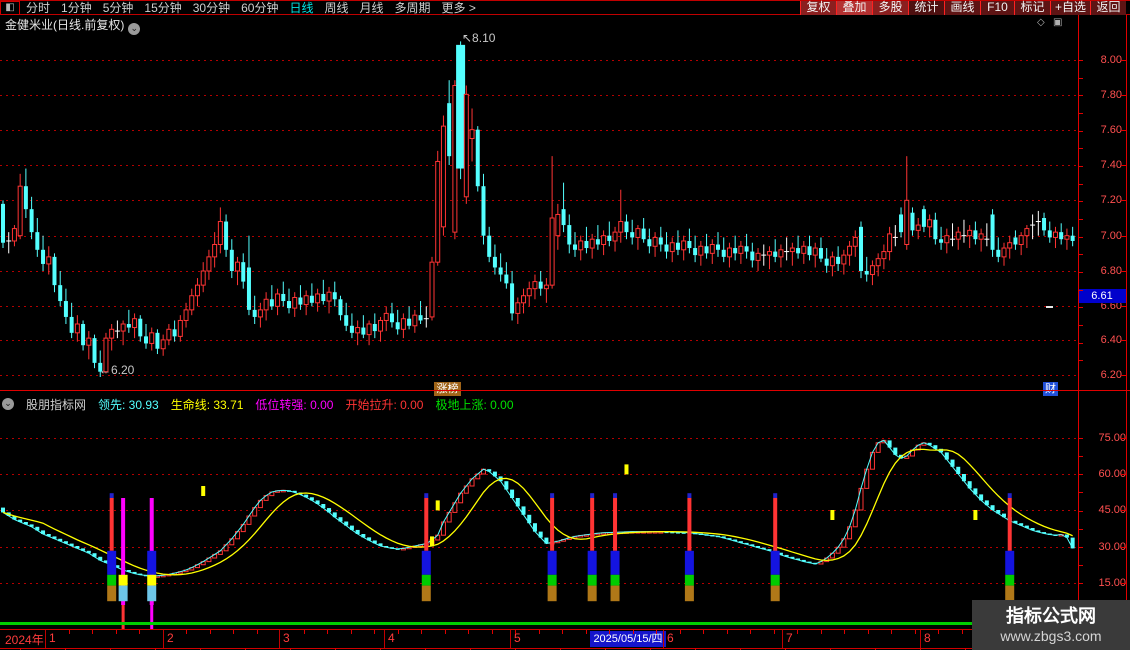  I want to click on period-月线: 月线, so click(372, 8).